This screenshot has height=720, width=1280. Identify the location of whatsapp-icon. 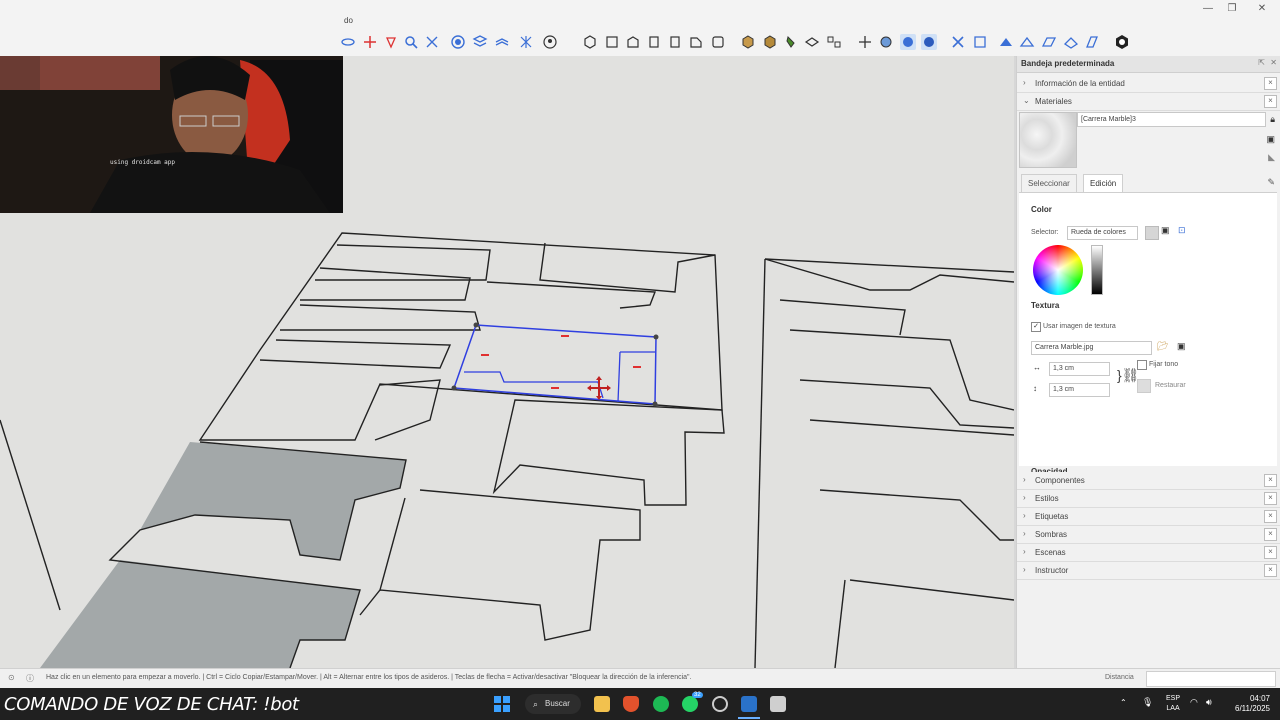
(690, 704).